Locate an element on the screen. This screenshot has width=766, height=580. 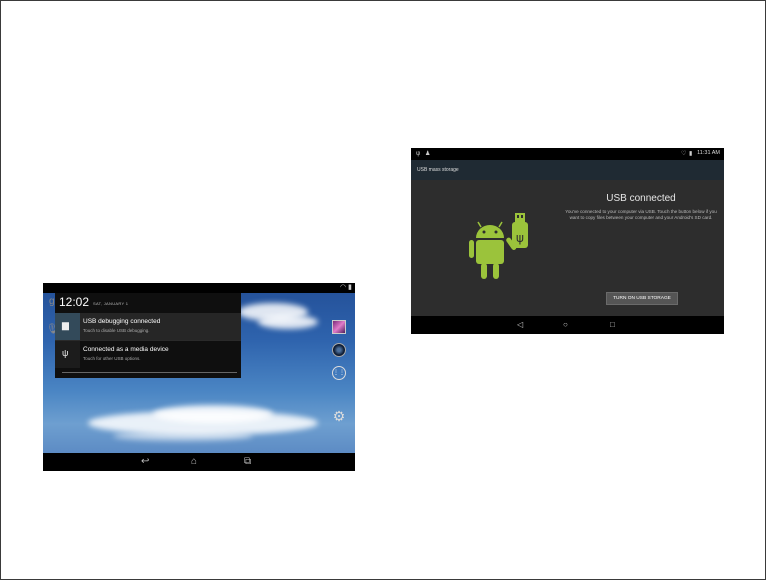
wifi-icon: ◠ is located at coordinates (343, 287).